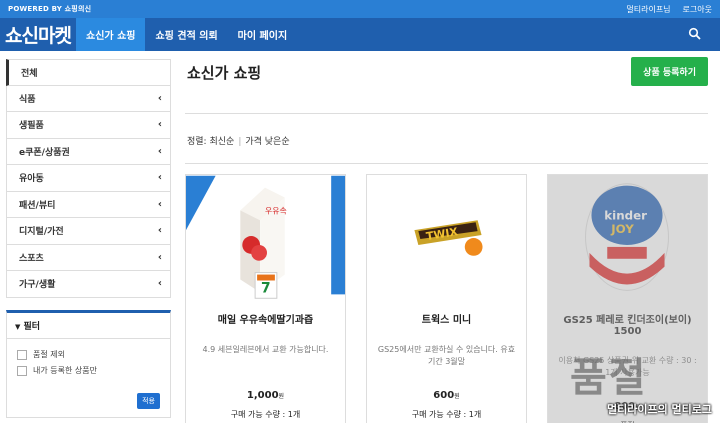 The image size is (720, 423). Describe the element at coordinates (695, 34) in the screenshot. I see `search-icon` at that location.